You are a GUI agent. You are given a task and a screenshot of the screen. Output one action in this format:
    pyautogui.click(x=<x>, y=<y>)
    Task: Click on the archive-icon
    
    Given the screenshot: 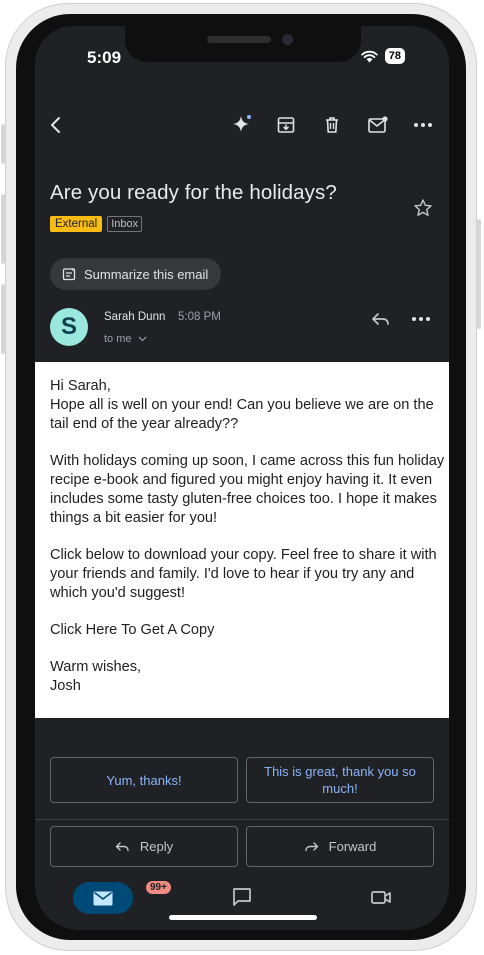 What is the action you would take?
    pyautogui.click(x=286, y=125)
    